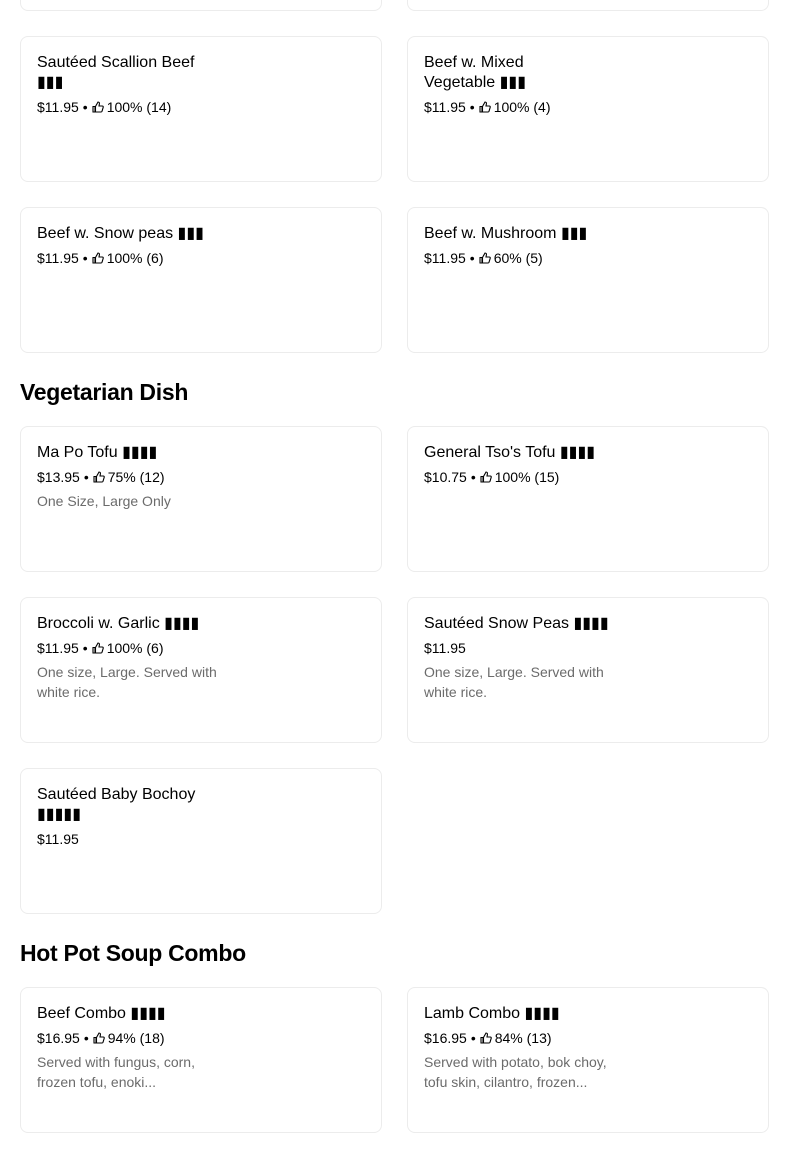 This screenshot has width=804, height=1152. I want to click on item-rating: 60% (5), so click(518, 258).